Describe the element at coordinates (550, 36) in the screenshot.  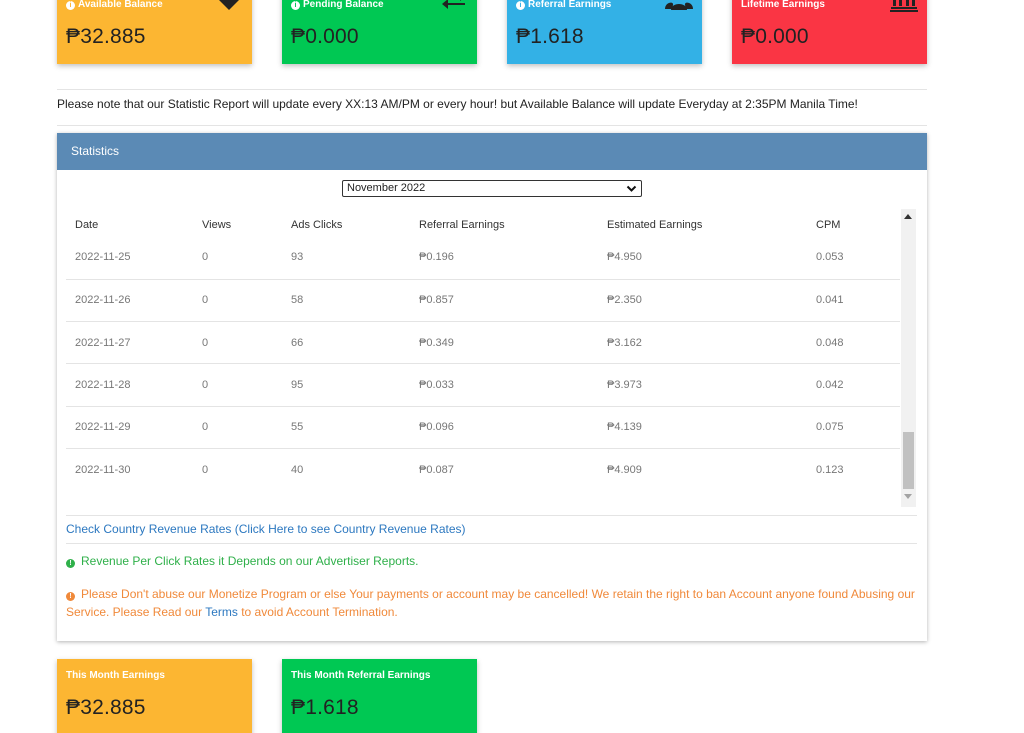
I see `referral-earnings-value: ₱1.618` at that location.